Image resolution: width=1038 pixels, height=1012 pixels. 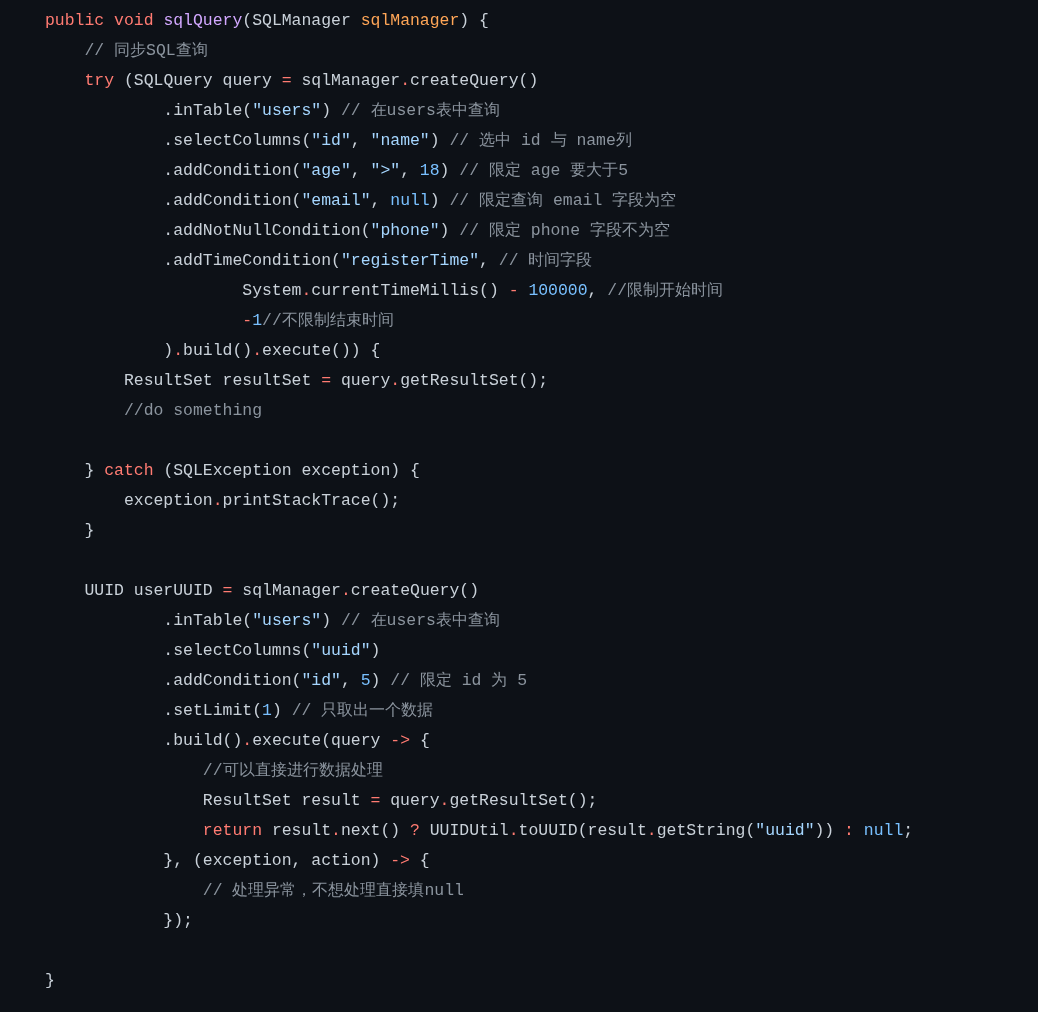 What do you see at coordinates (399, 801) in the screenshot?
I see `code-line: ResultSet result = query.getResultSet();` at bounding box center [399, 801].